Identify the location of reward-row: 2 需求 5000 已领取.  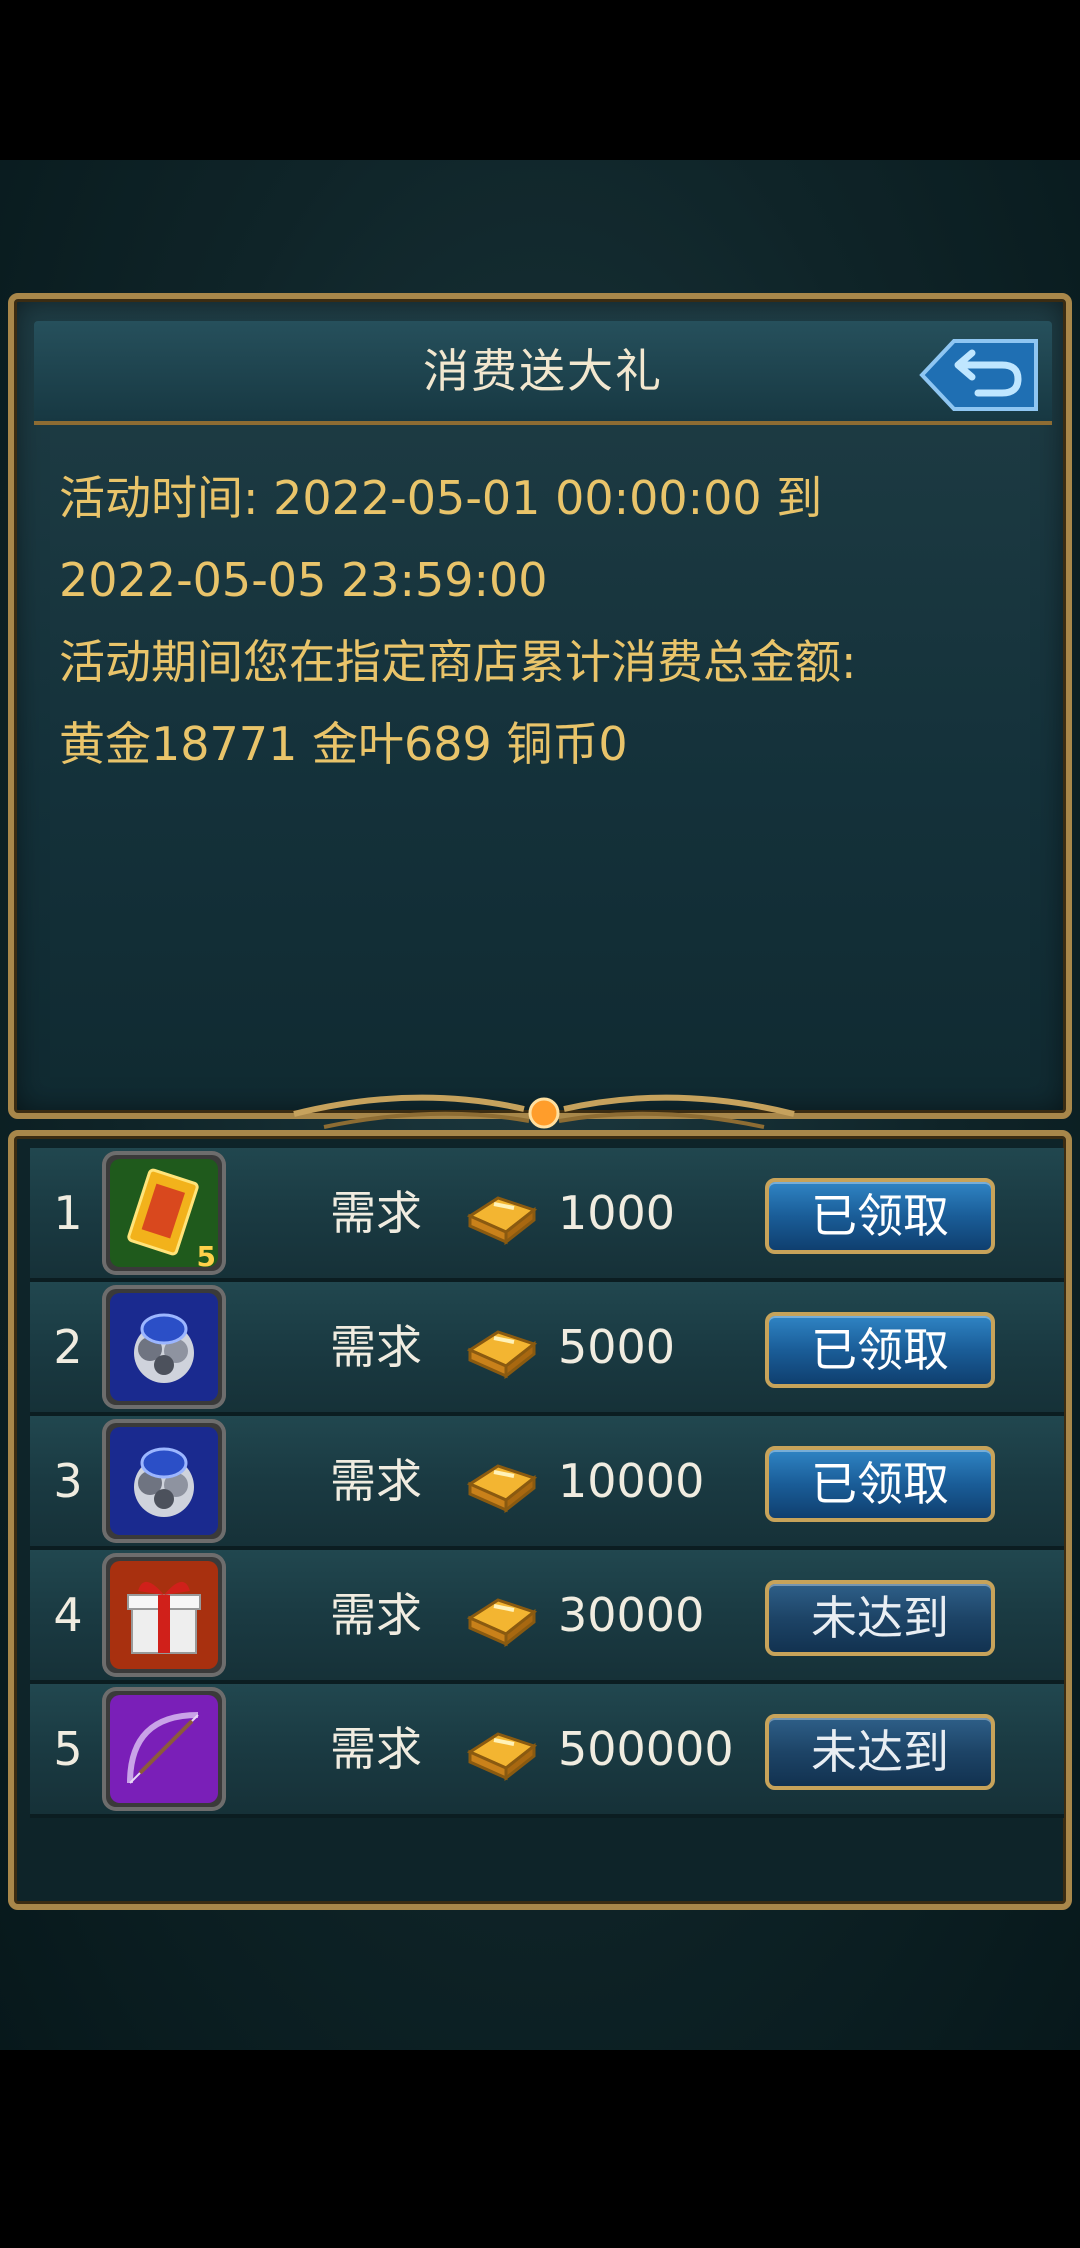
(547, 1349).